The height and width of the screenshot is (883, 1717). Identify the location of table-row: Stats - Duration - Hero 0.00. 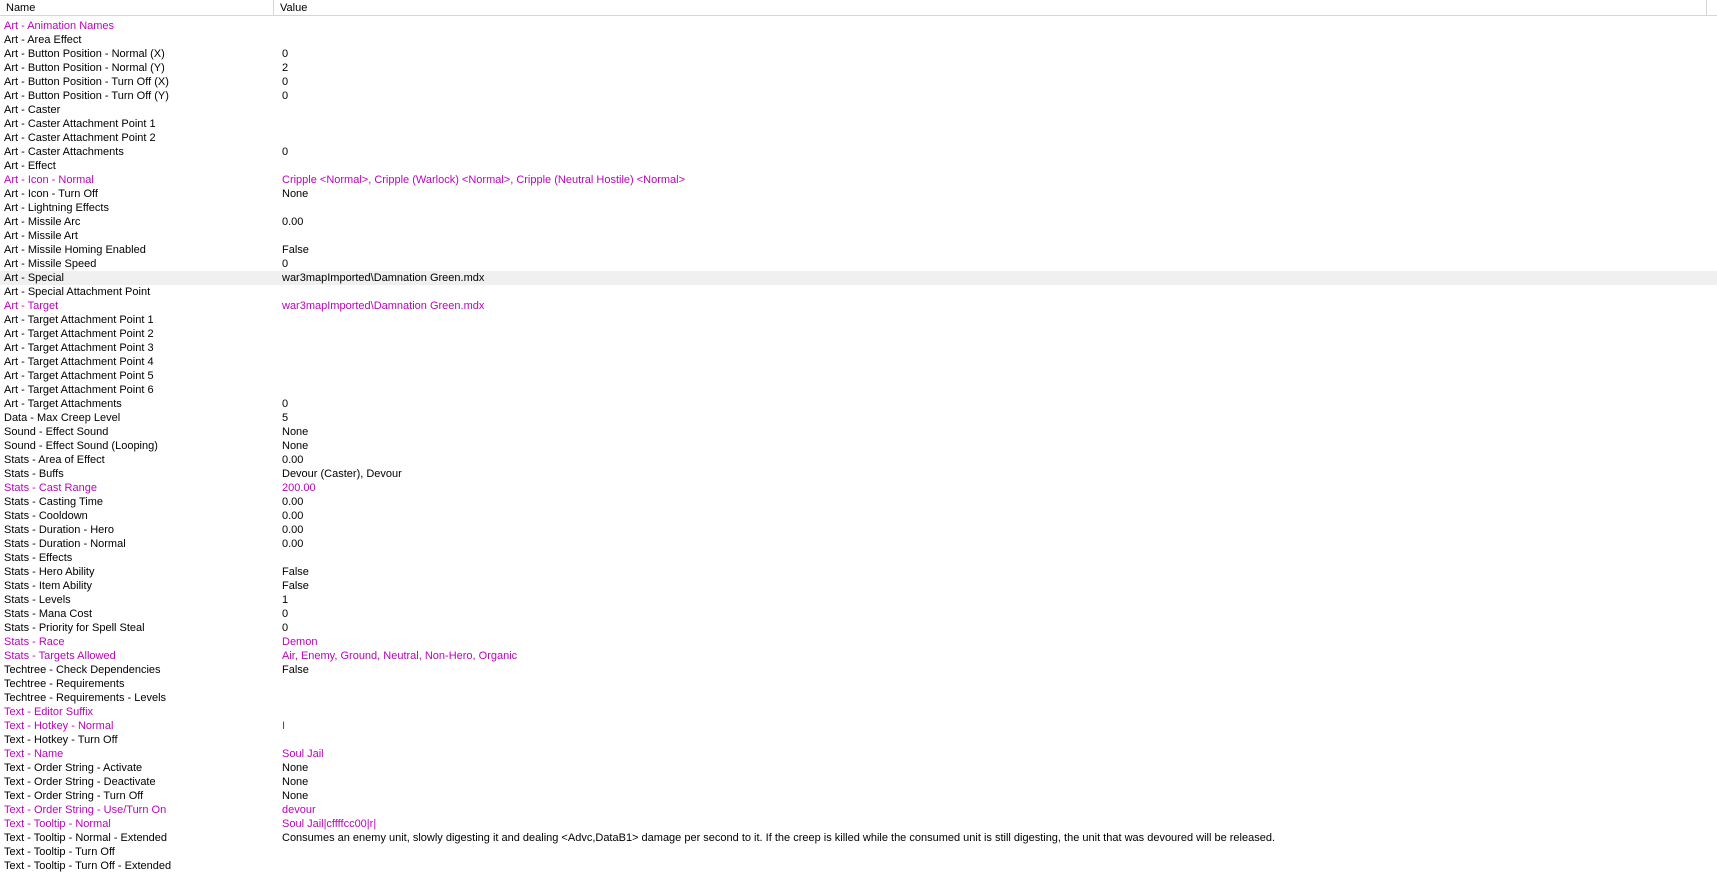
(858, 530).